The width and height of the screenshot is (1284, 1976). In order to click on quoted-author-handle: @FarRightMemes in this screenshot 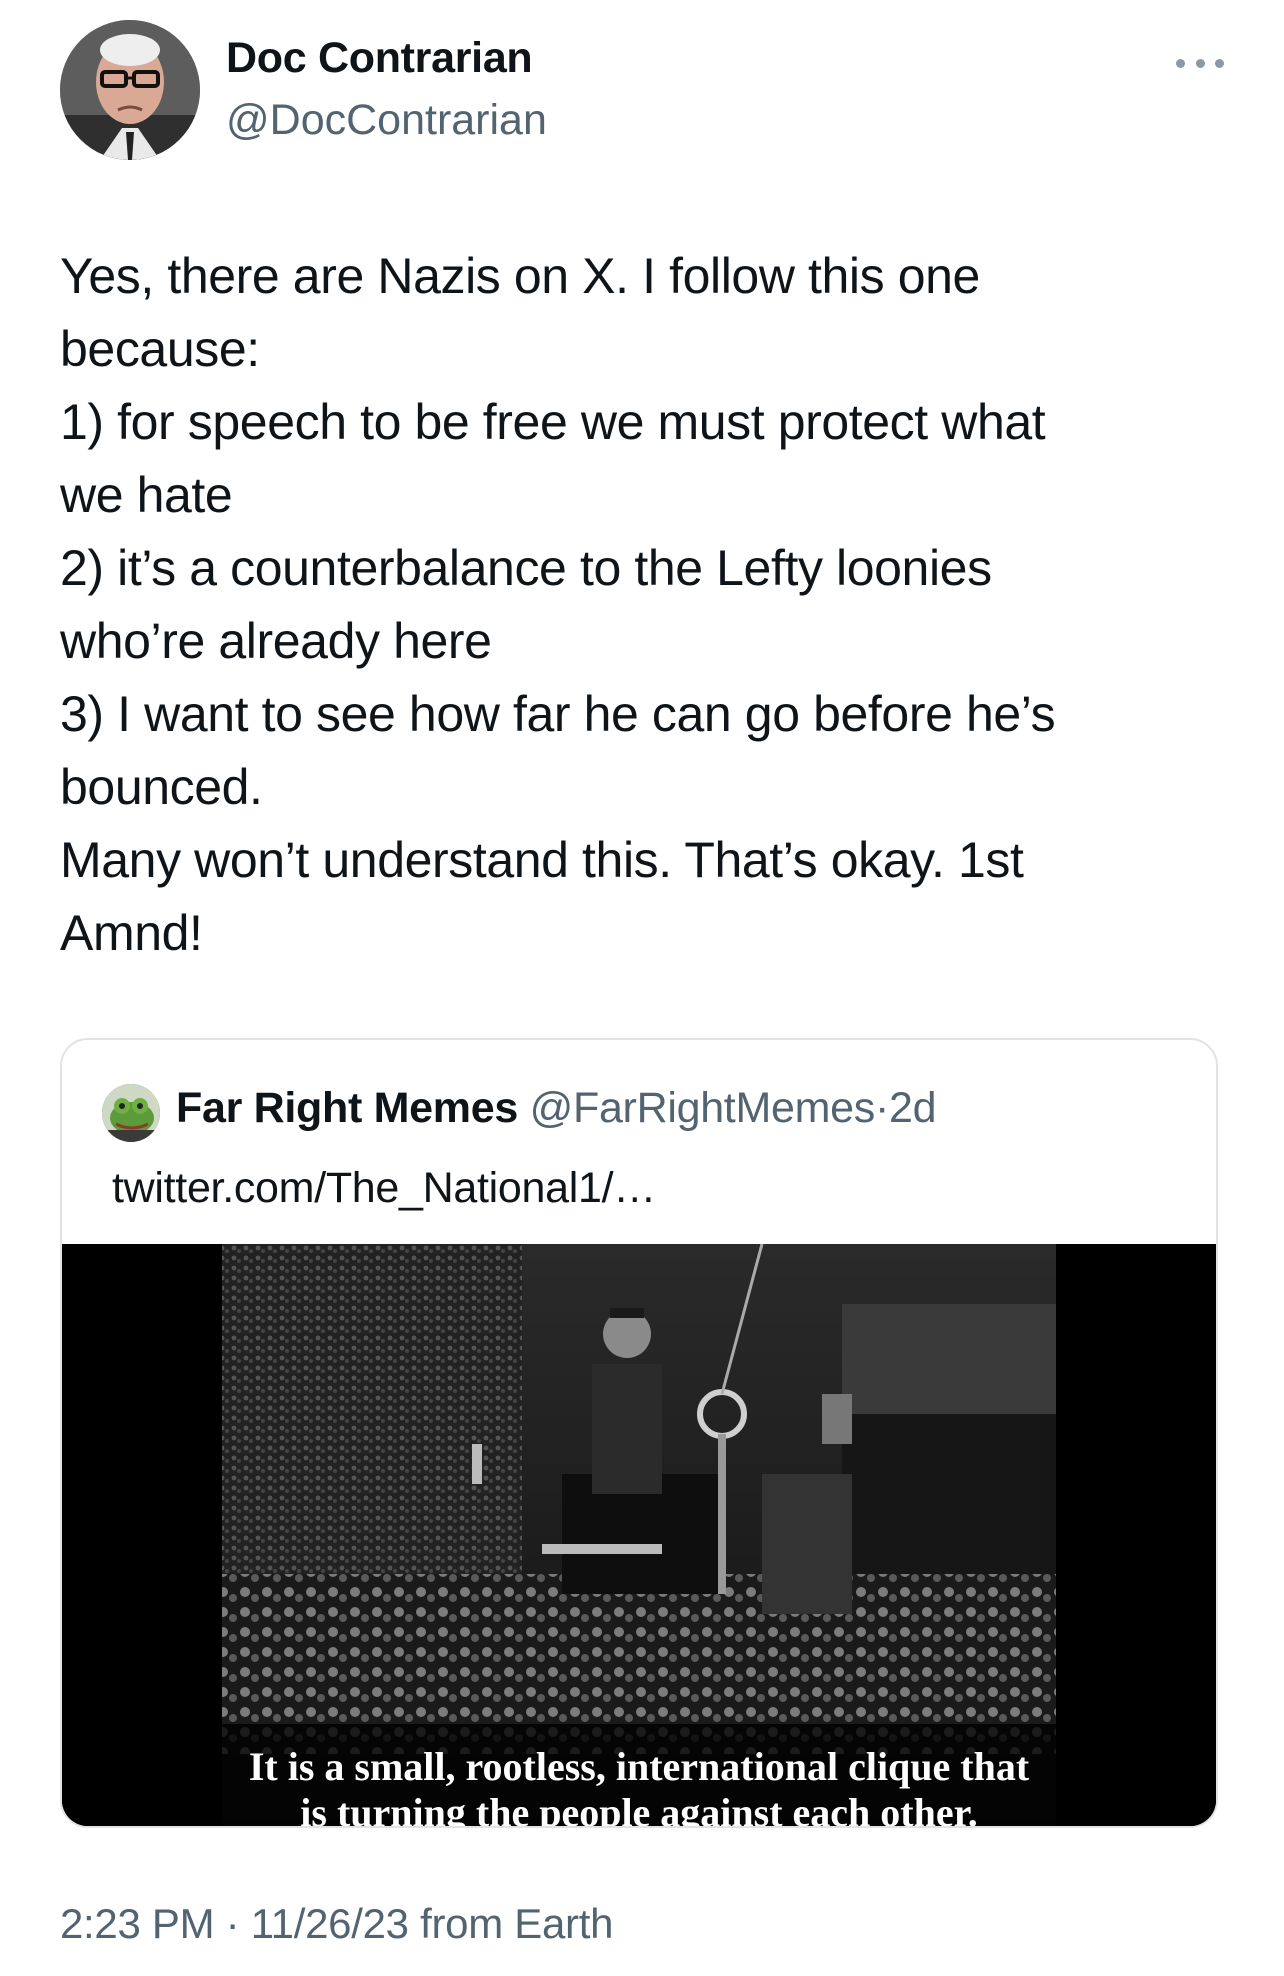, I will do `click(703, 1108)`.